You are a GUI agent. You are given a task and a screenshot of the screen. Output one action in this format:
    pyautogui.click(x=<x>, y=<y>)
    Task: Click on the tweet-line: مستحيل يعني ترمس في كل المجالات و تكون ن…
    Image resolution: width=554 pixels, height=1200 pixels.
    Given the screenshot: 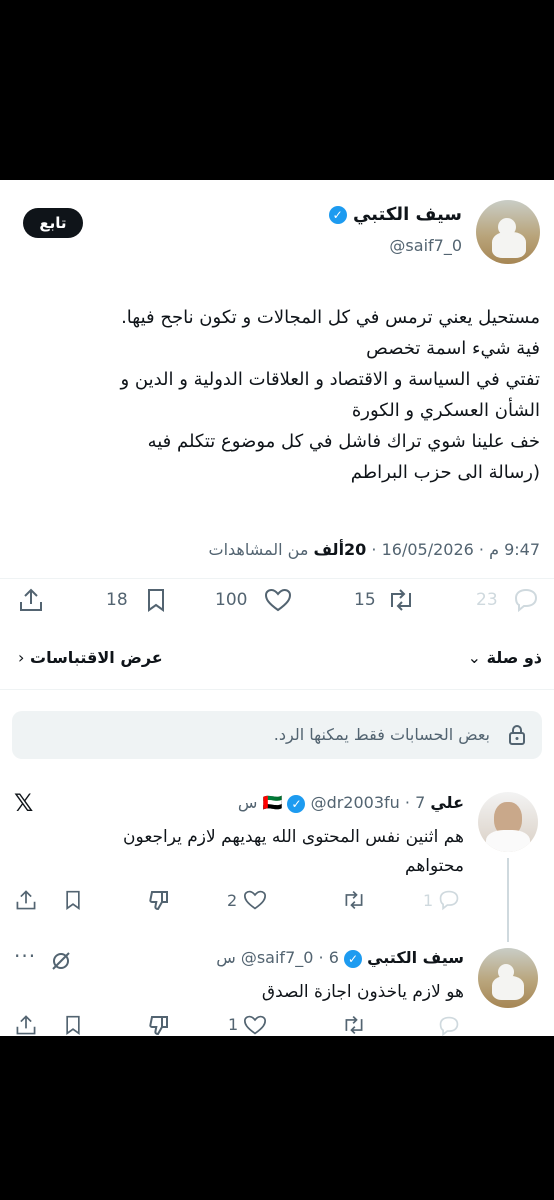 What is the action you would take?
    pyautogui.click(x=330, y=317)
    